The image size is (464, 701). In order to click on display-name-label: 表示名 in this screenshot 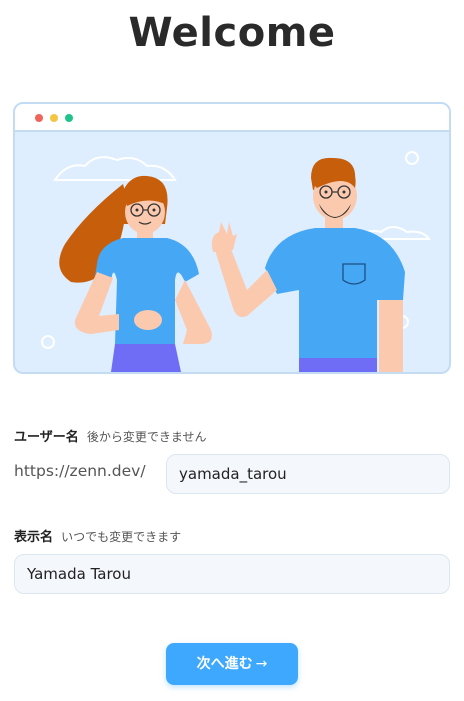, I will do `click(34, 537)`.